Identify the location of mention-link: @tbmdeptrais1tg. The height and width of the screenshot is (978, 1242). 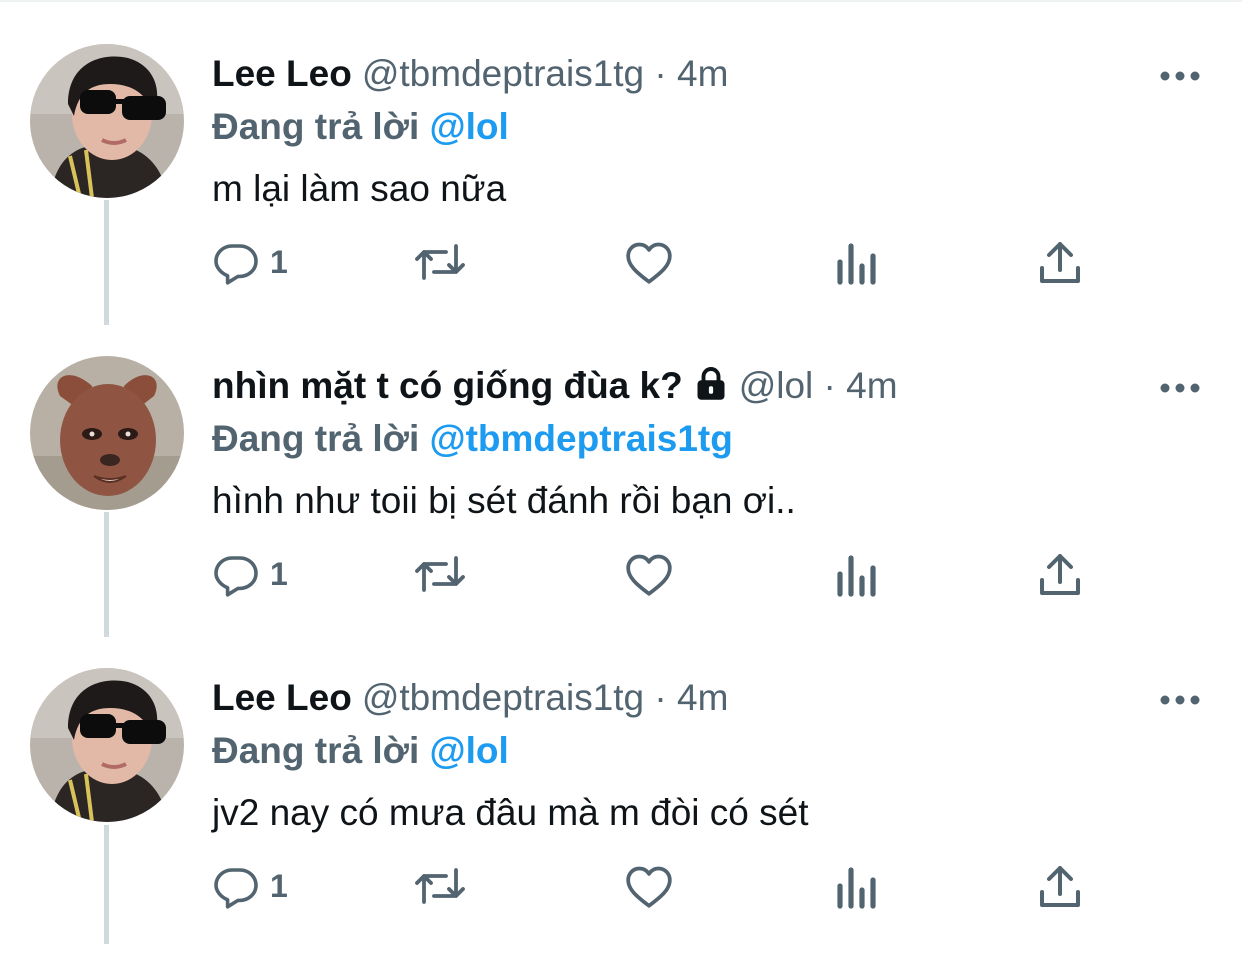
(581, 438).